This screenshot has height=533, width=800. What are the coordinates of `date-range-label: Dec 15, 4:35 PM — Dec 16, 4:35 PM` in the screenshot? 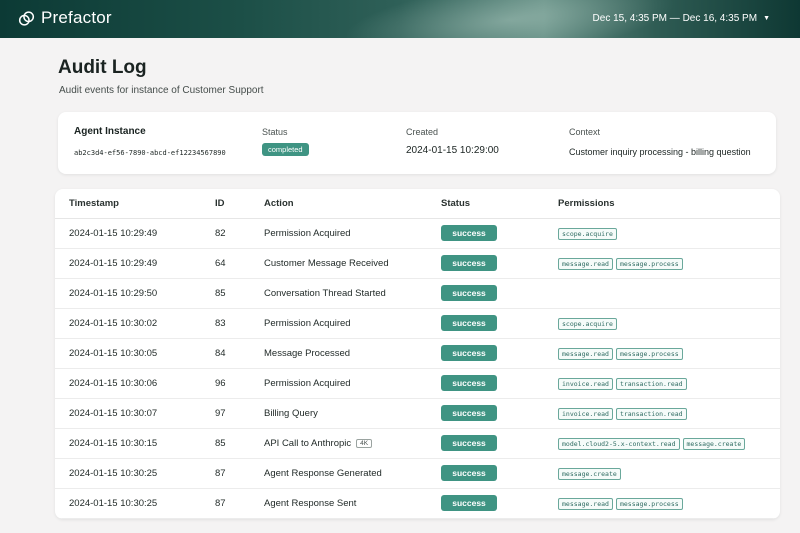 It's located at (675, 18).